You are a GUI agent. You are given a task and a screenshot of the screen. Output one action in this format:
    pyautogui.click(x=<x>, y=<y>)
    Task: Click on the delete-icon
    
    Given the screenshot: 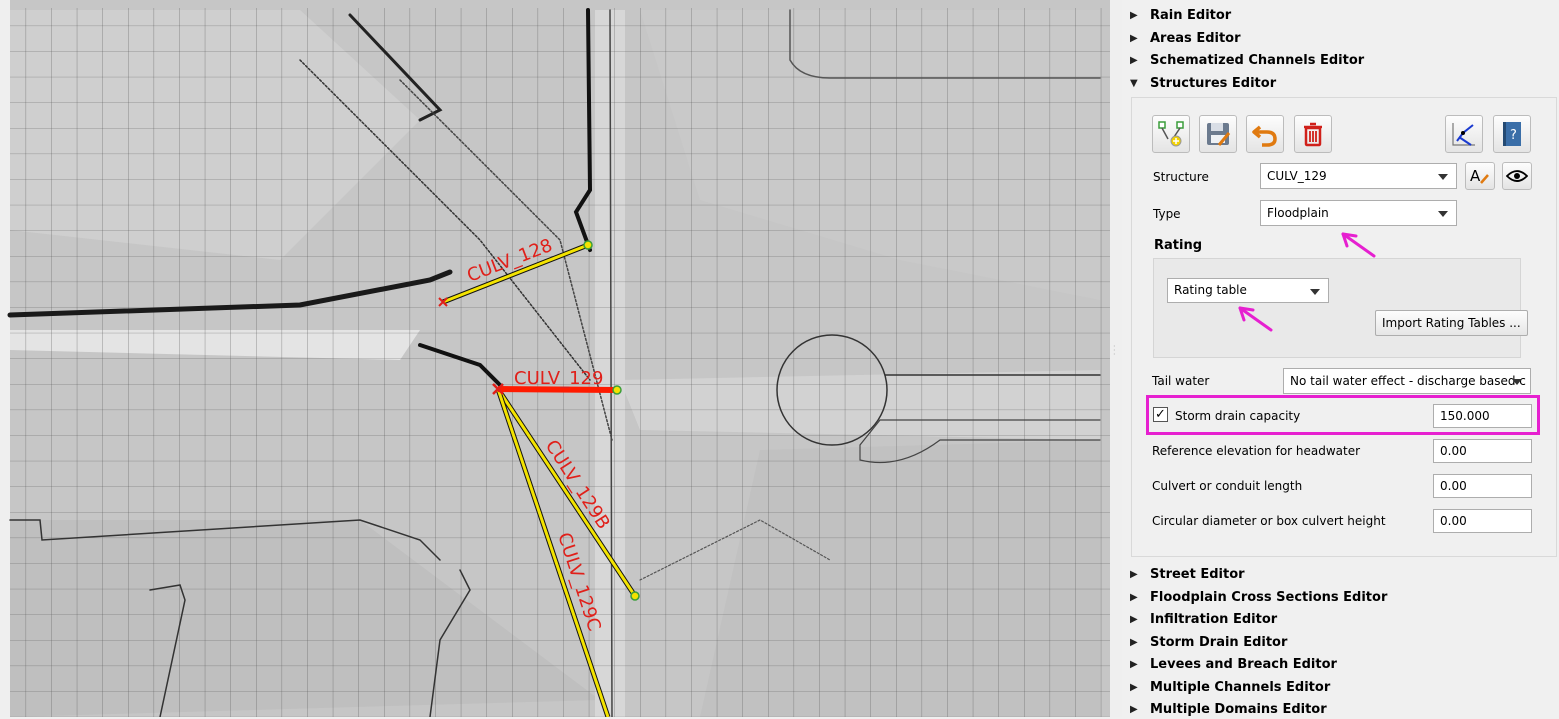 What is the action you would take?
    pyautogui.click(x=1313, y=134)
    